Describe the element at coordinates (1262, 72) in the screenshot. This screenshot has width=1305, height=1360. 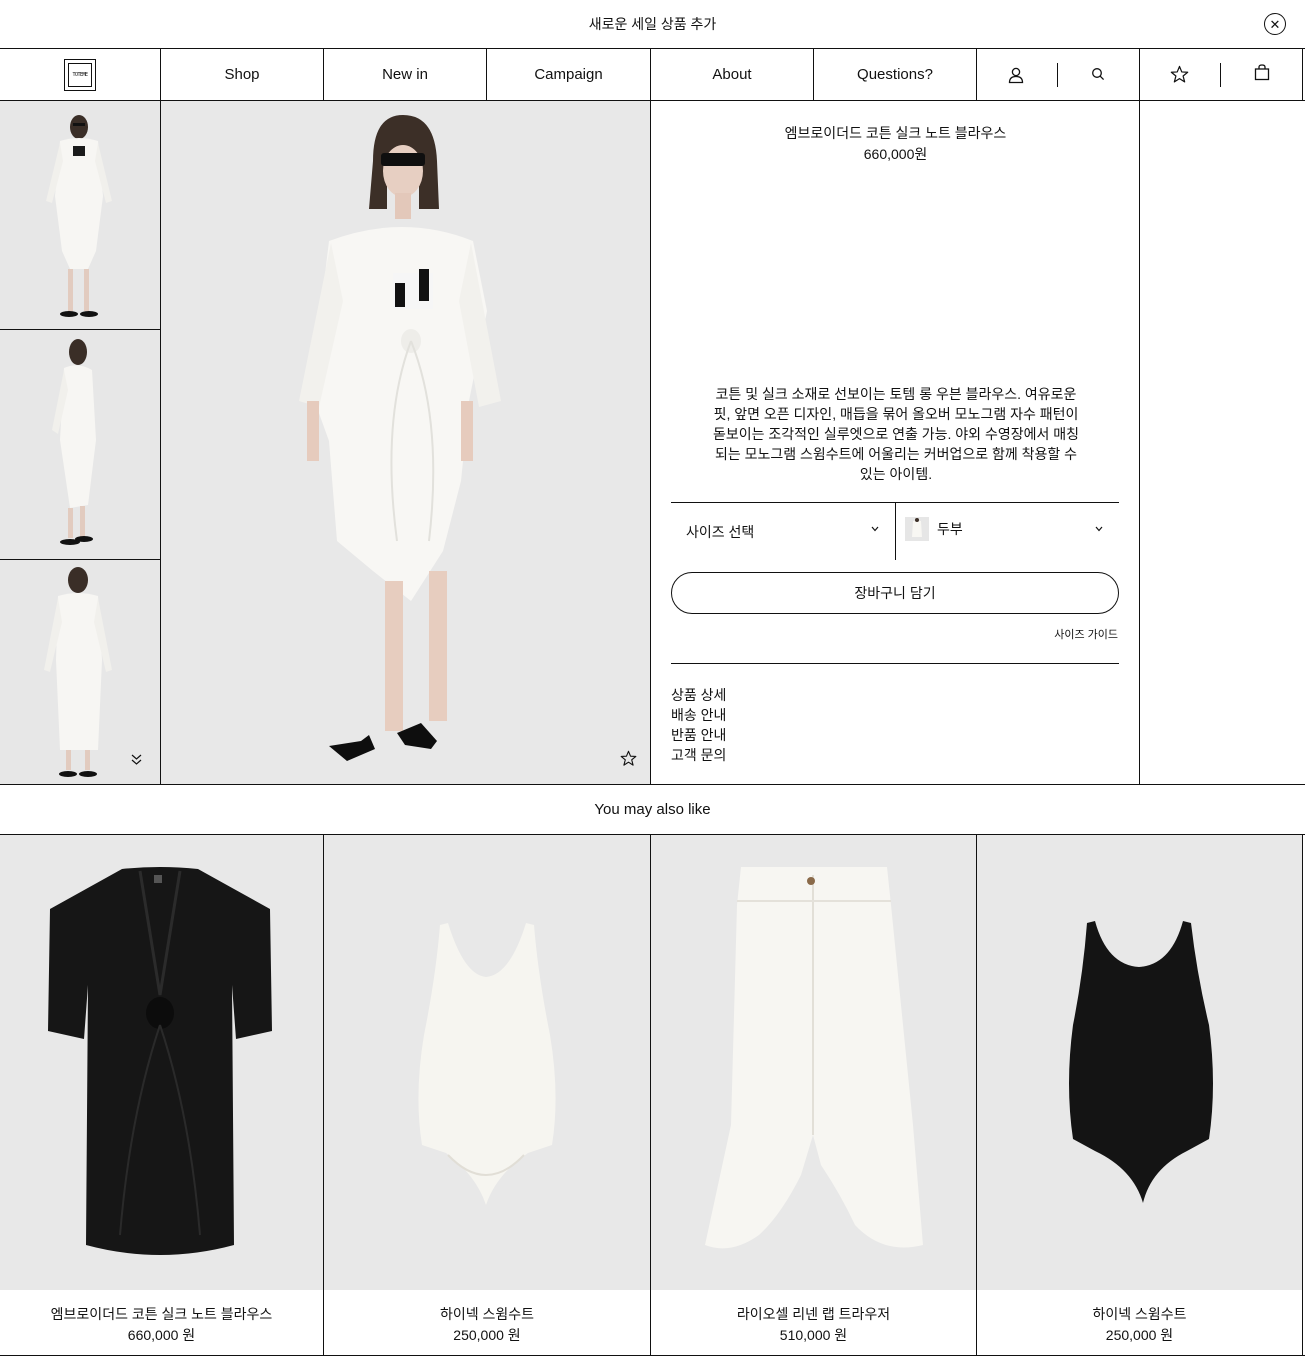
I see `bag-icon` at that location.